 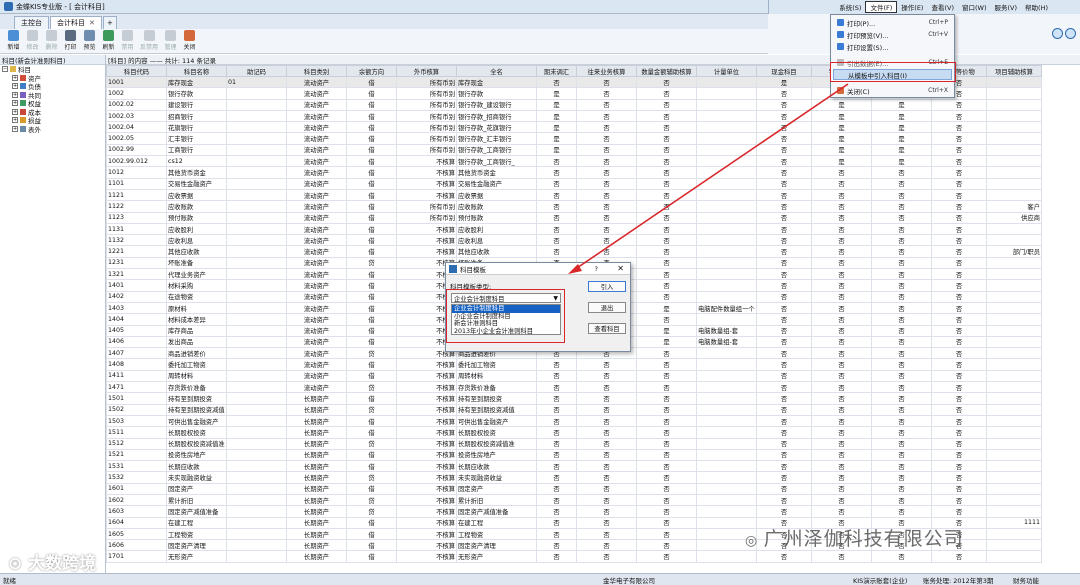 What do you see at coordinates (974, 7) in the screenshot?
I see `menu-window: 窗口(W)` at bounding box center [974, 7].